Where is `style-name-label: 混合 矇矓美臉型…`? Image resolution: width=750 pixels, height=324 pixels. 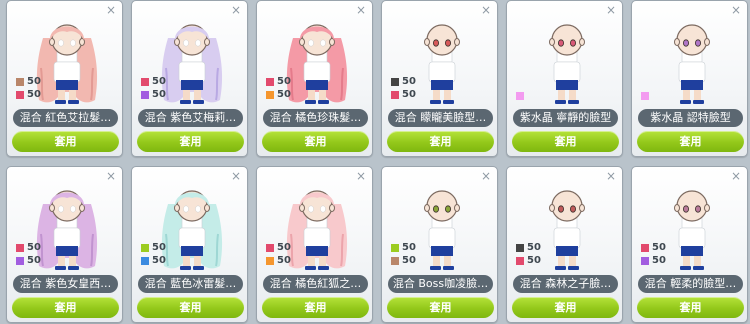 style-name-label: 混合 矇矓美臉型… is located at coordinates (440, 118).